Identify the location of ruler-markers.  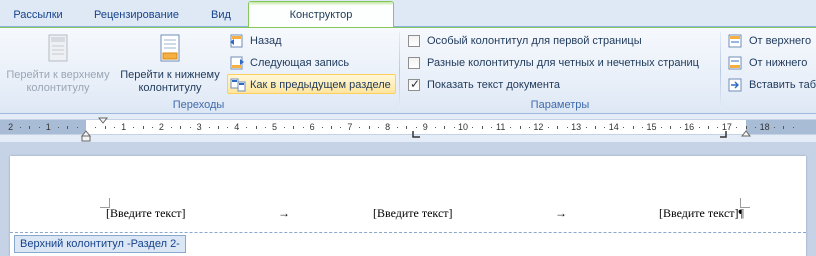
(416, 129).